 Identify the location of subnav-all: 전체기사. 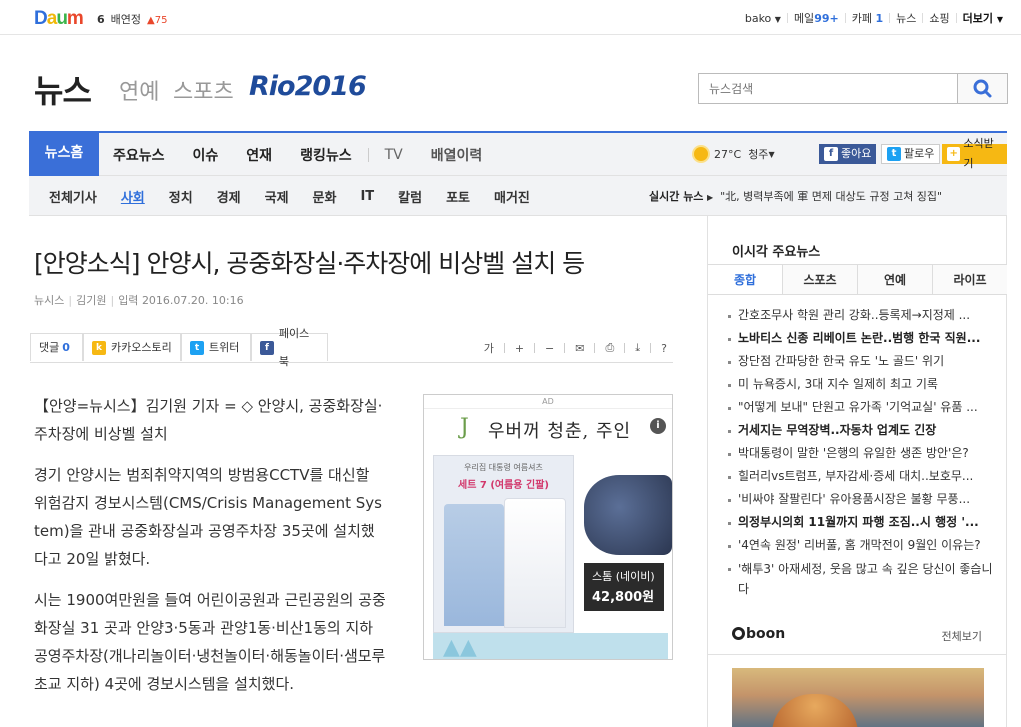
(73, 196).